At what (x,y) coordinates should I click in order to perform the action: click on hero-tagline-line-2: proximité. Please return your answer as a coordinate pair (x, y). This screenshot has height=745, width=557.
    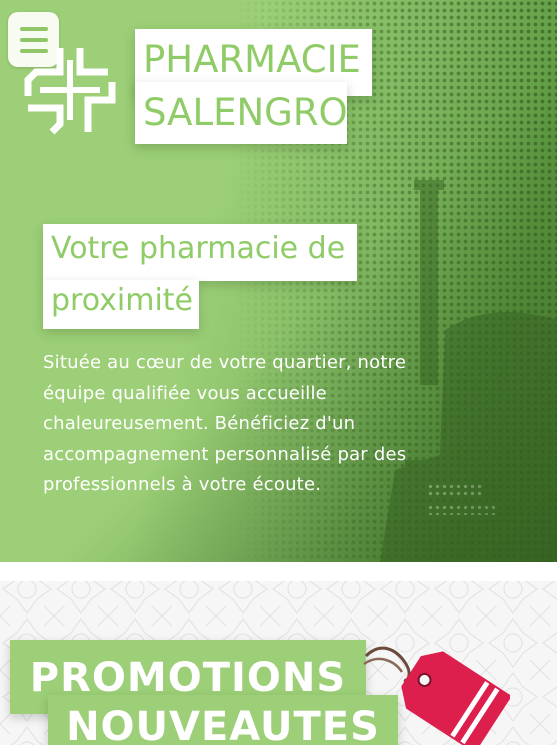
    Looking at the image, I should click on (121, 304).